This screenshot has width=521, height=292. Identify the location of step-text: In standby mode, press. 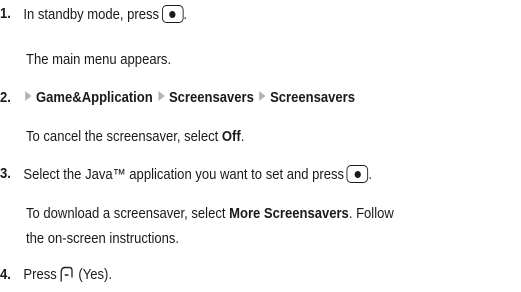
(91, 15).